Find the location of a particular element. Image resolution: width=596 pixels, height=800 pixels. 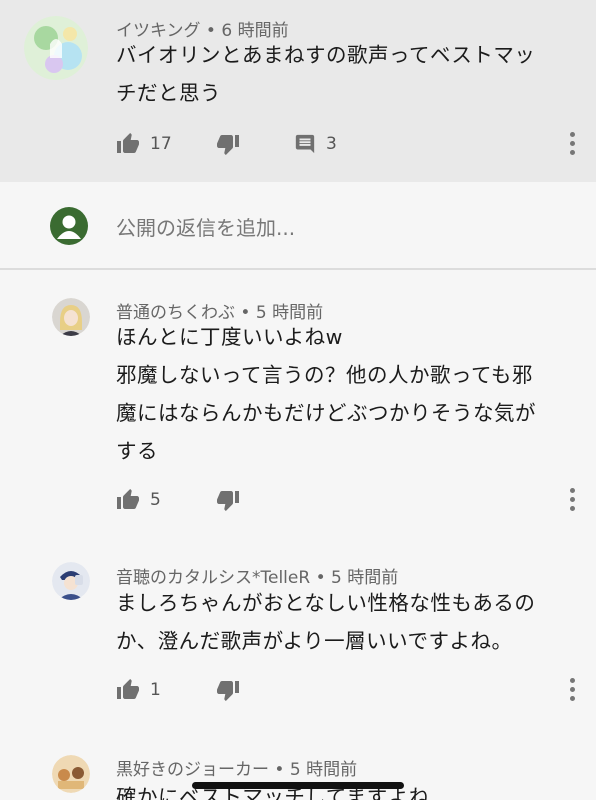

comment-line: バイオリンとあまねすの歌声ってベストマッ is located at coordinates (326, 55).